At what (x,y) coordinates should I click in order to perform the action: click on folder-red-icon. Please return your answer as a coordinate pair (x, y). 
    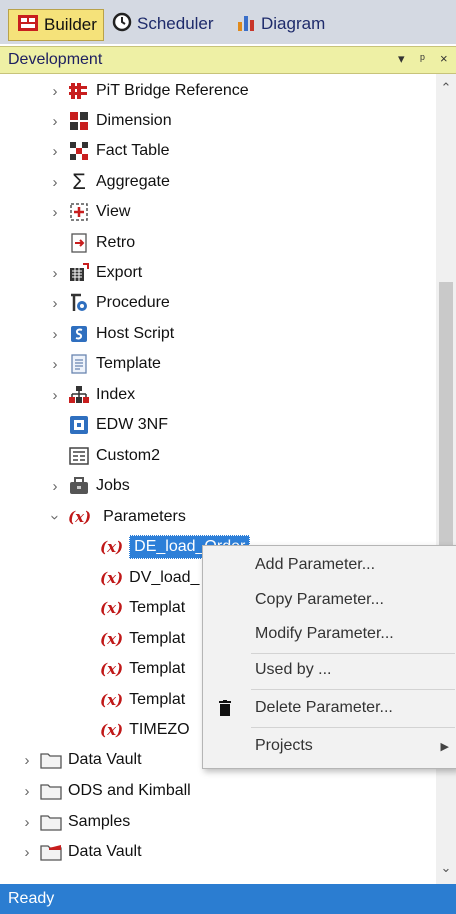
    Looking at the image, I should click on (51, 852).